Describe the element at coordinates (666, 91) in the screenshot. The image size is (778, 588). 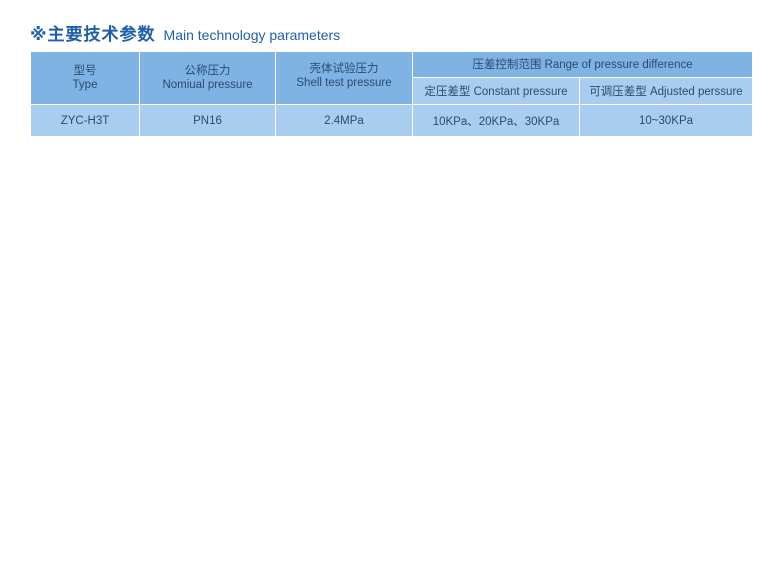
I see `subcolumn-header-adjusted-pressure: 可调压差型 Adjusted perssure` at that location.